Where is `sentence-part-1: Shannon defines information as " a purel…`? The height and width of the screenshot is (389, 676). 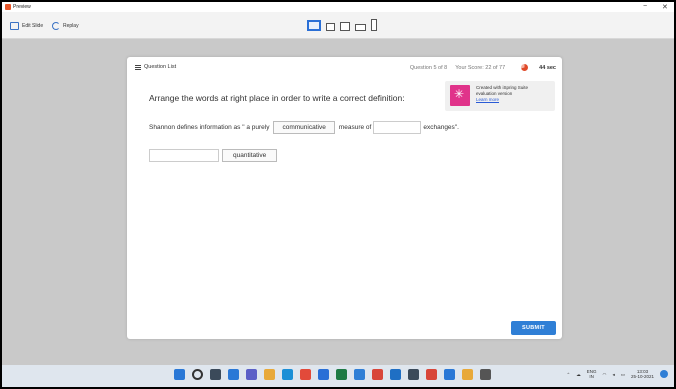 sentence-part-1: Shannon defines information as " a purel… is located at coordinates (209, 127).